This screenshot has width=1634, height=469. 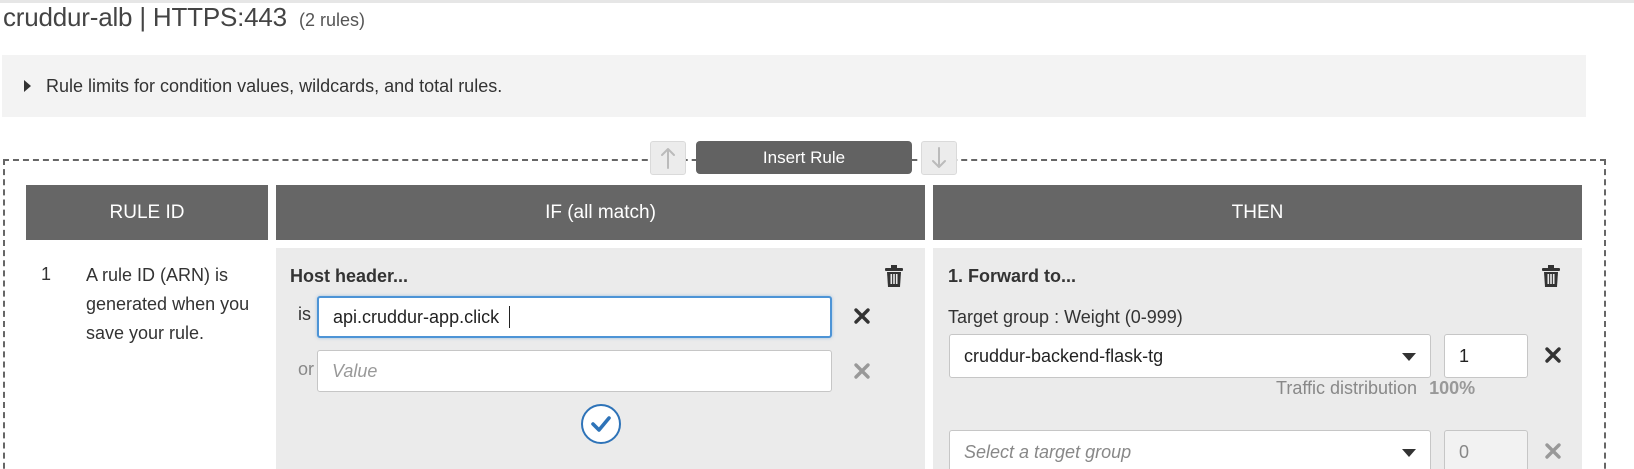 I want to click on column-header-then: THEN, so click(x=1257, y=212).